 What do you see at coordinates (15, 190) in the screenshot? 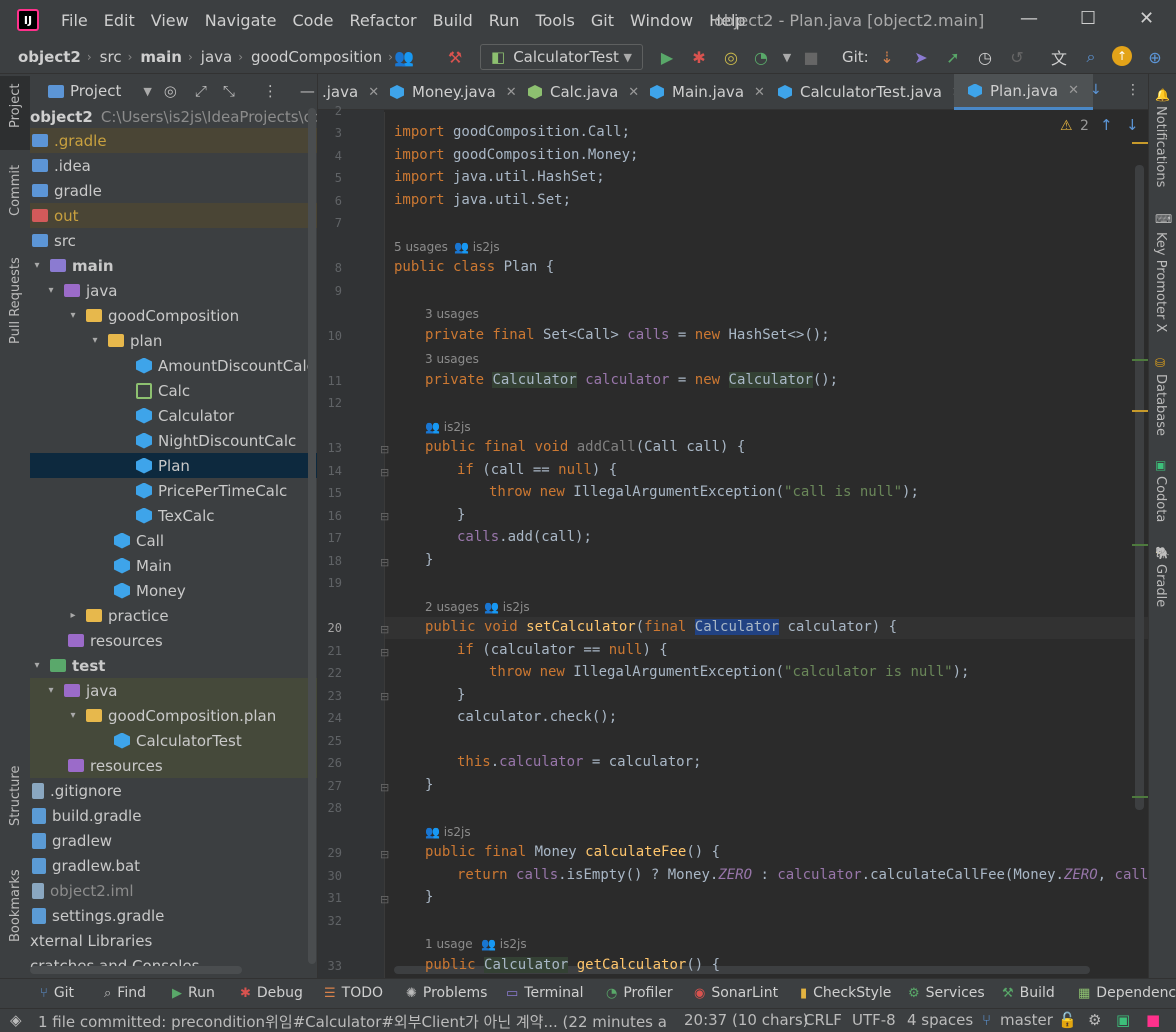
I see `tool-tab-commit: Commit` at bounding box center [15, 190].